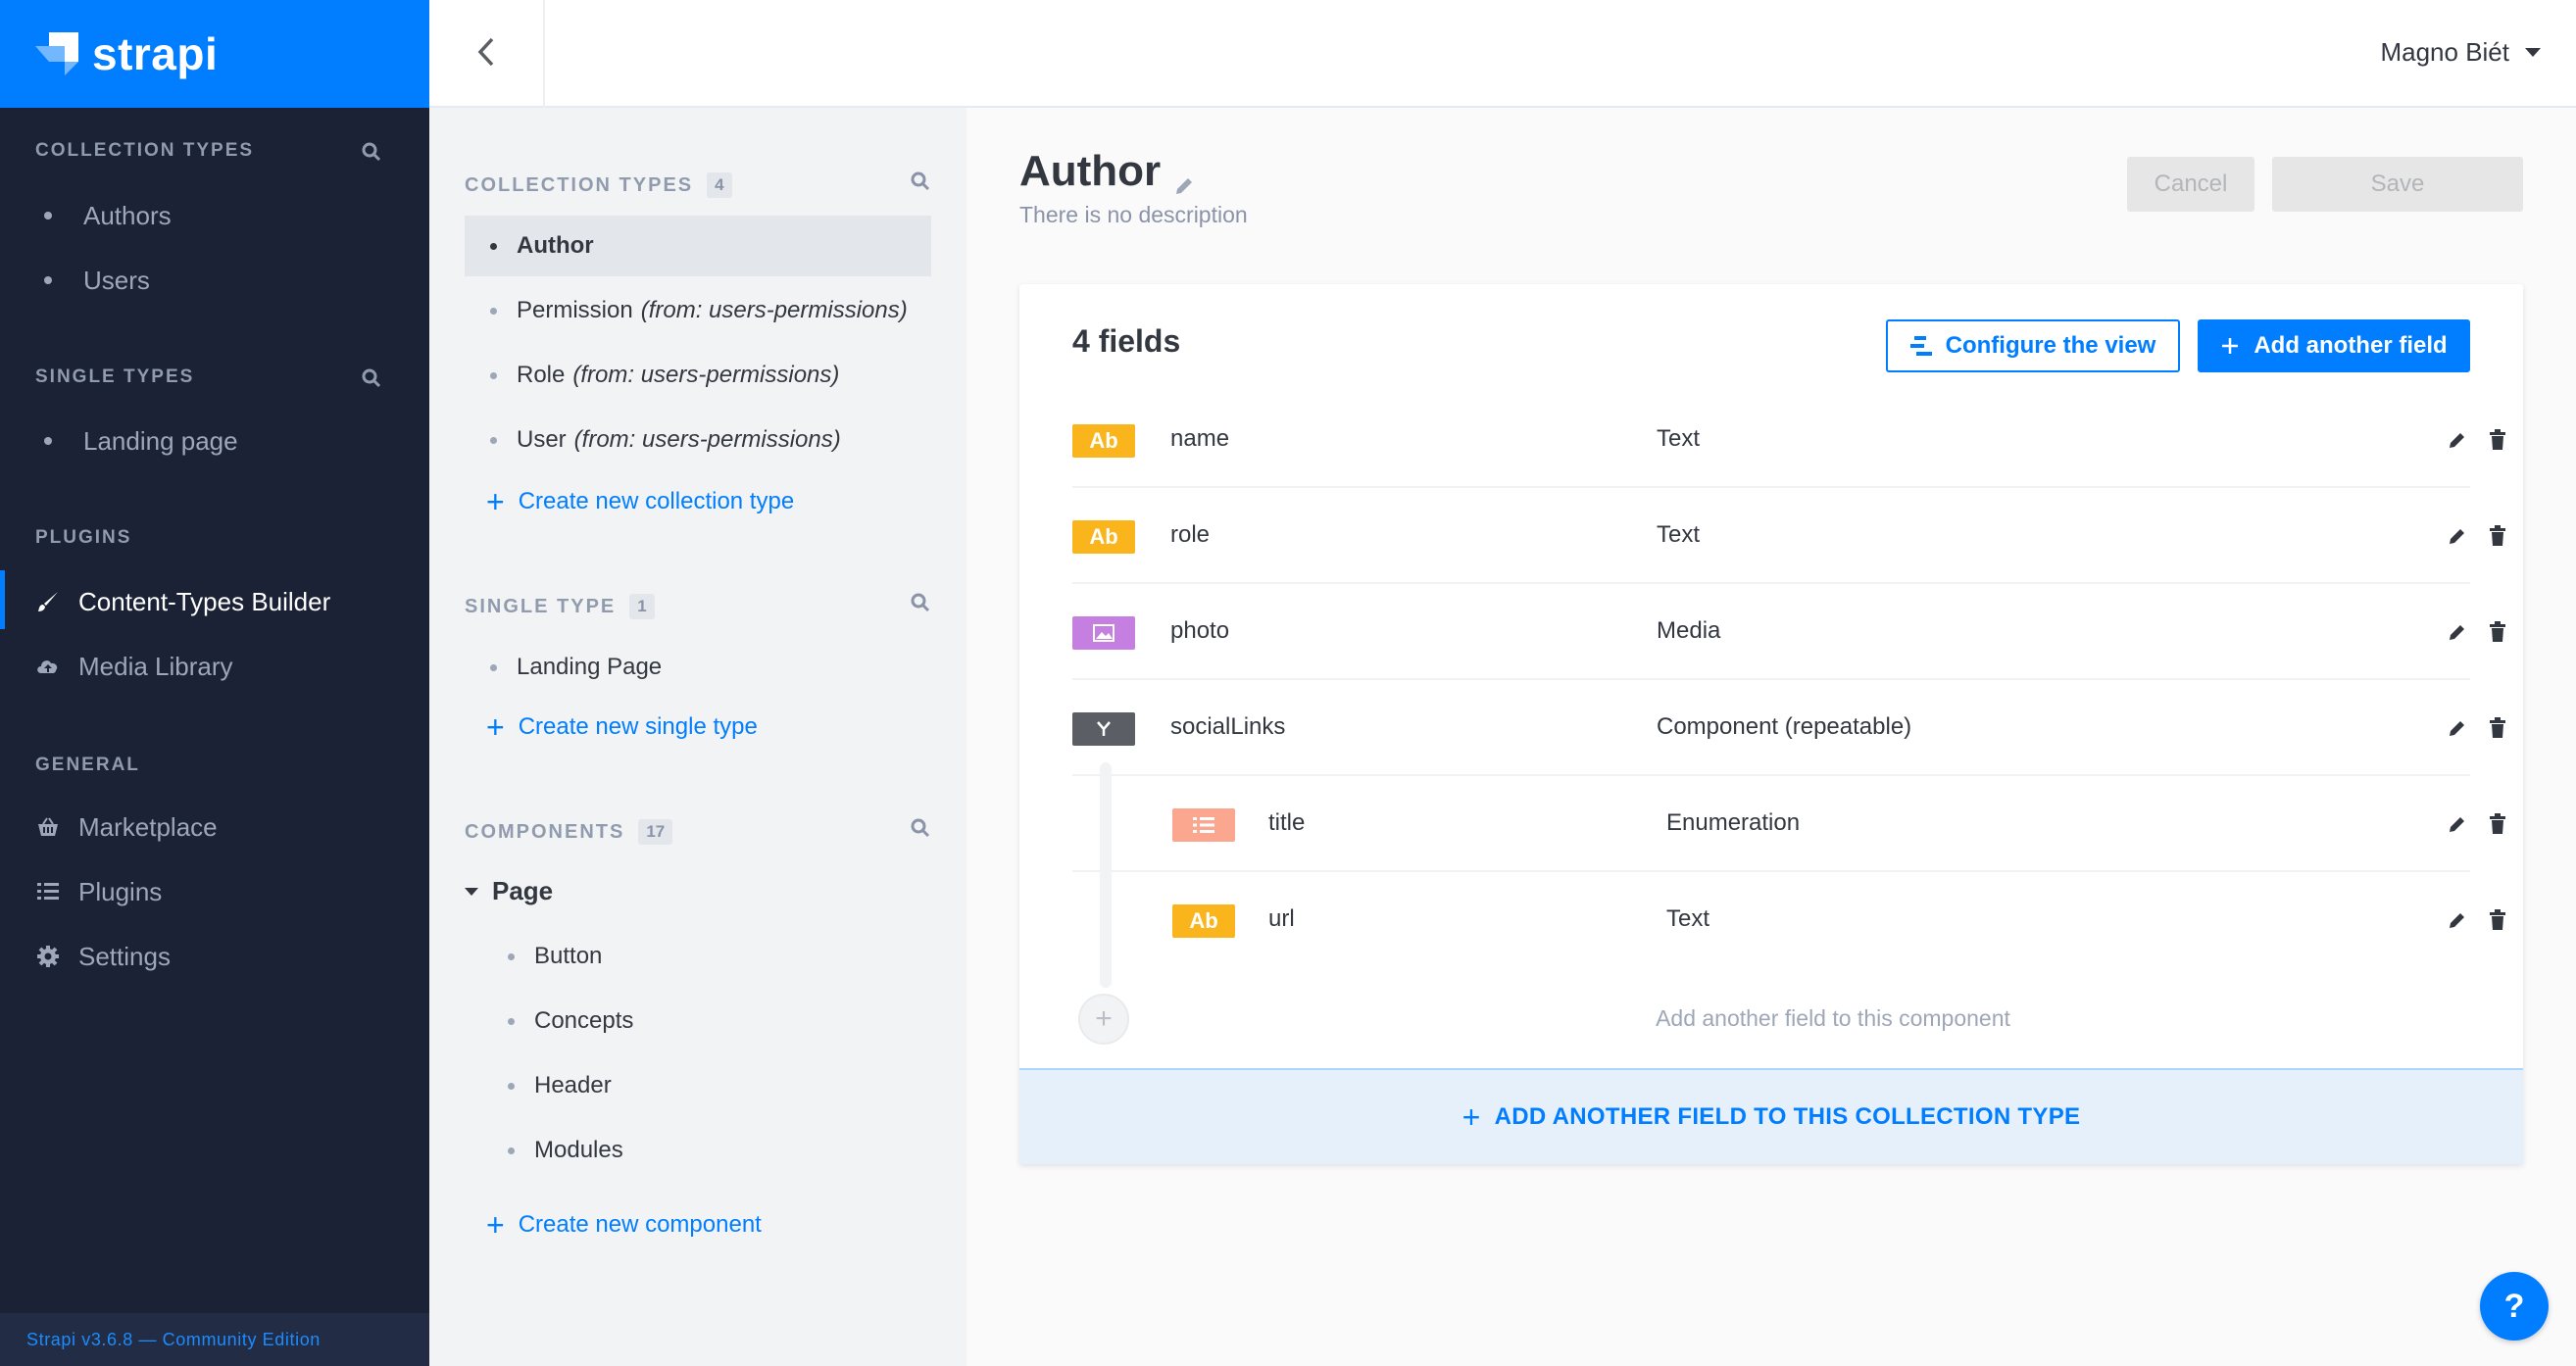  I want to click on nav-item-users: Users, so click(92, 280).